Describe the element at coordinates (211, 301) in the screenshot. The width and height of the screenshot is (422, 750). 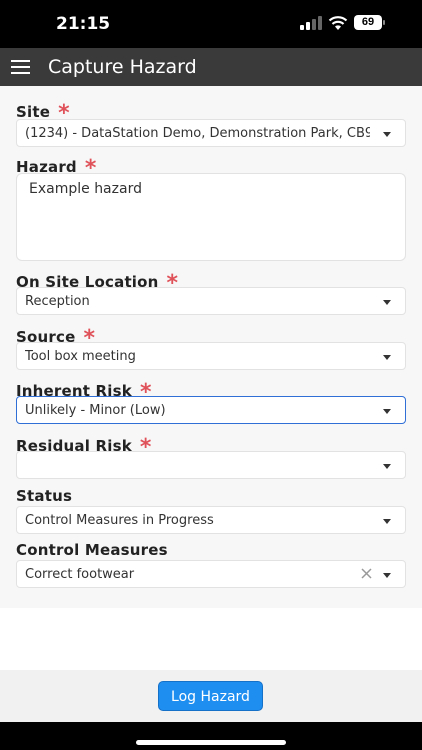
I see `location-select: Reception` at that location.